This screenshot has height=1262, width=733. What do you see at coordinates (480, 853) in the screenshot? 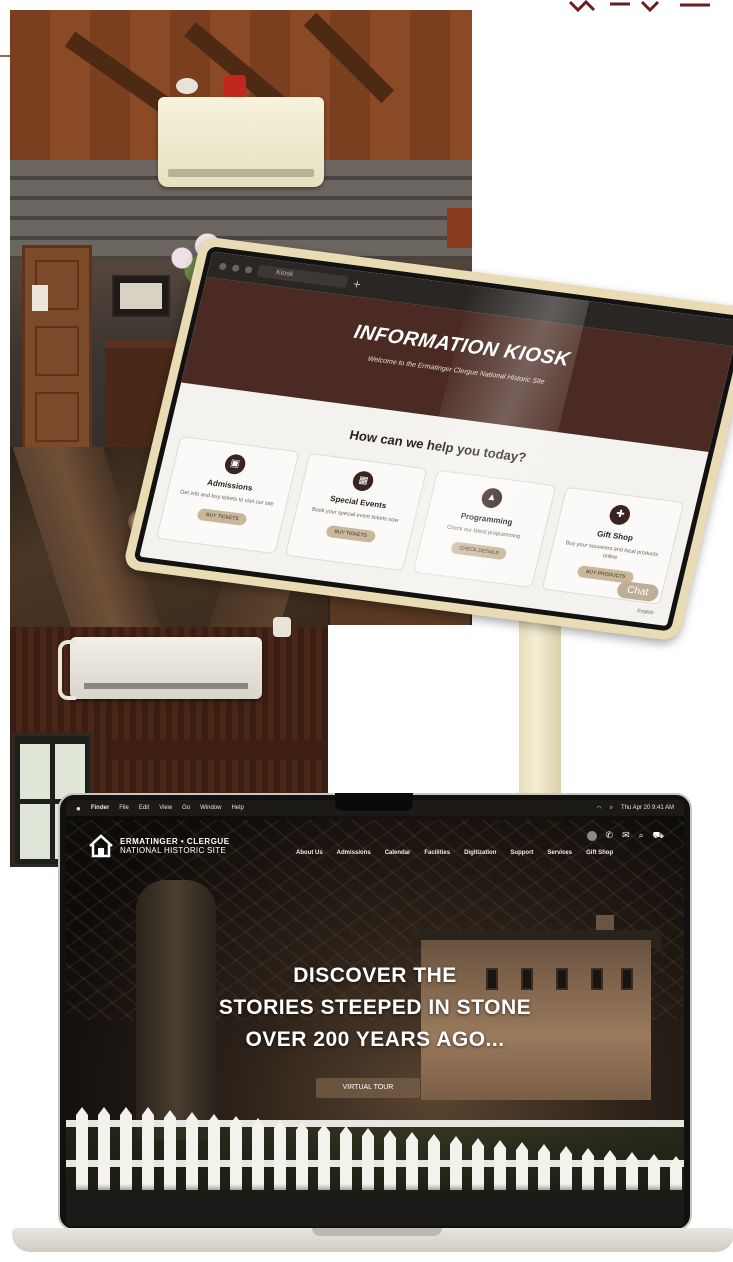
I see `nav-digitization: Digitization` at bounding box center [480, 853].